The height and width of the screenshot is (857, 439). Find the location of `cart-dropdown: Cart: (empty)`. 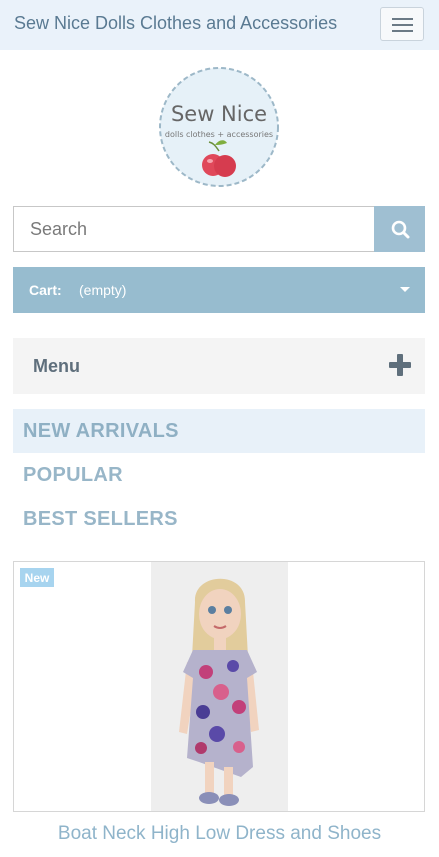

cart-dropdown: Cart: (empty) is located at coordinates (219, 290).